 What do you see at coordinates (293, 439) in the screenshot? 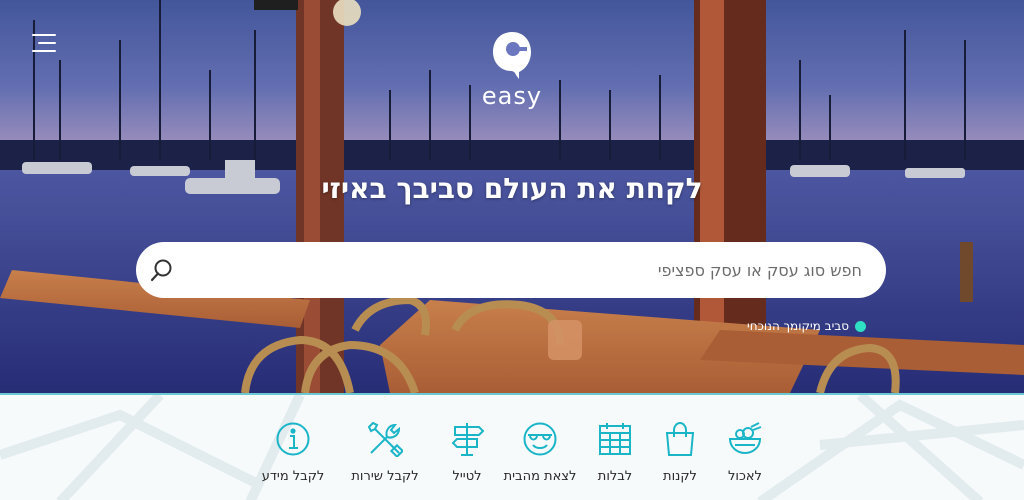
I see `info-icon` at bounding box center [293, 439].